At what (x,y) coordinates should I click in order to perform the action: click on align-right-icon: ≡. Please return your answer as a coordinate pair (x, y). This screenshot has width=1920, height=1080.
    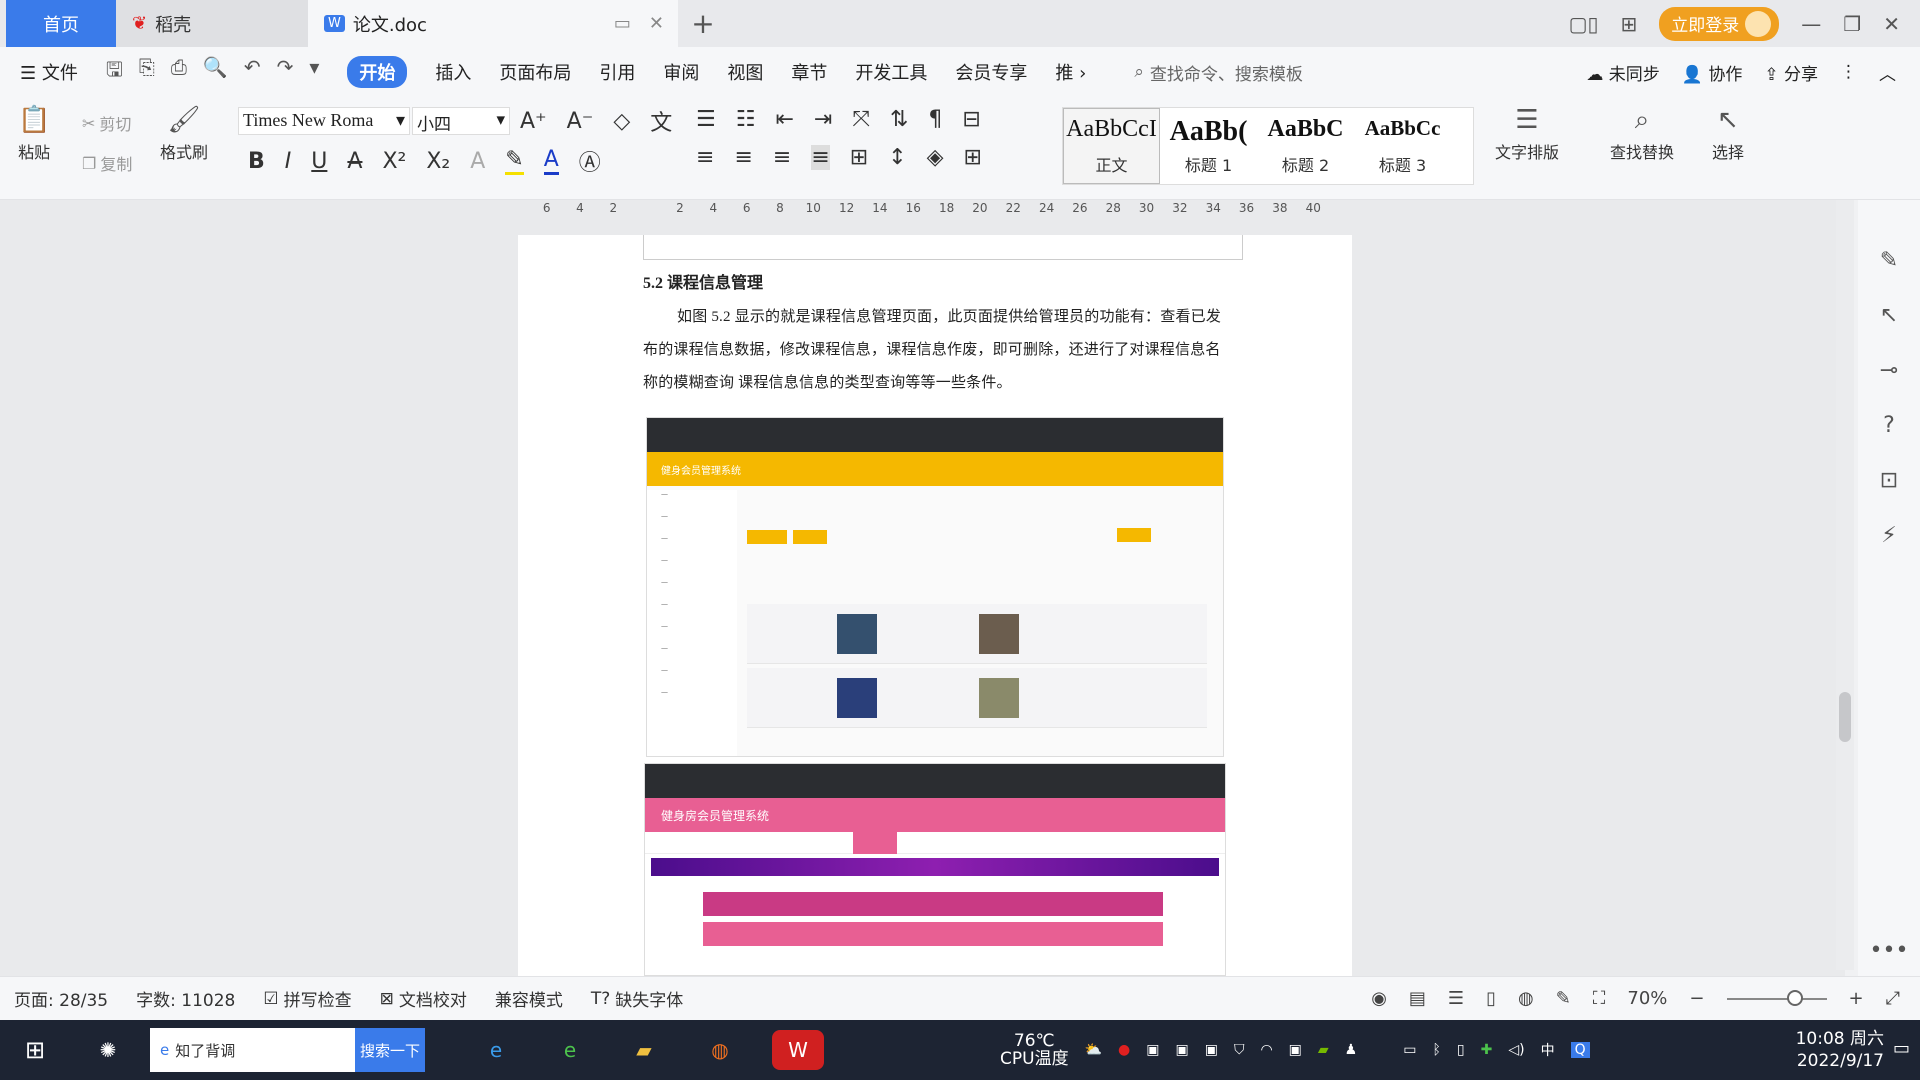
    Looking at the image, I should click on (782, 157).